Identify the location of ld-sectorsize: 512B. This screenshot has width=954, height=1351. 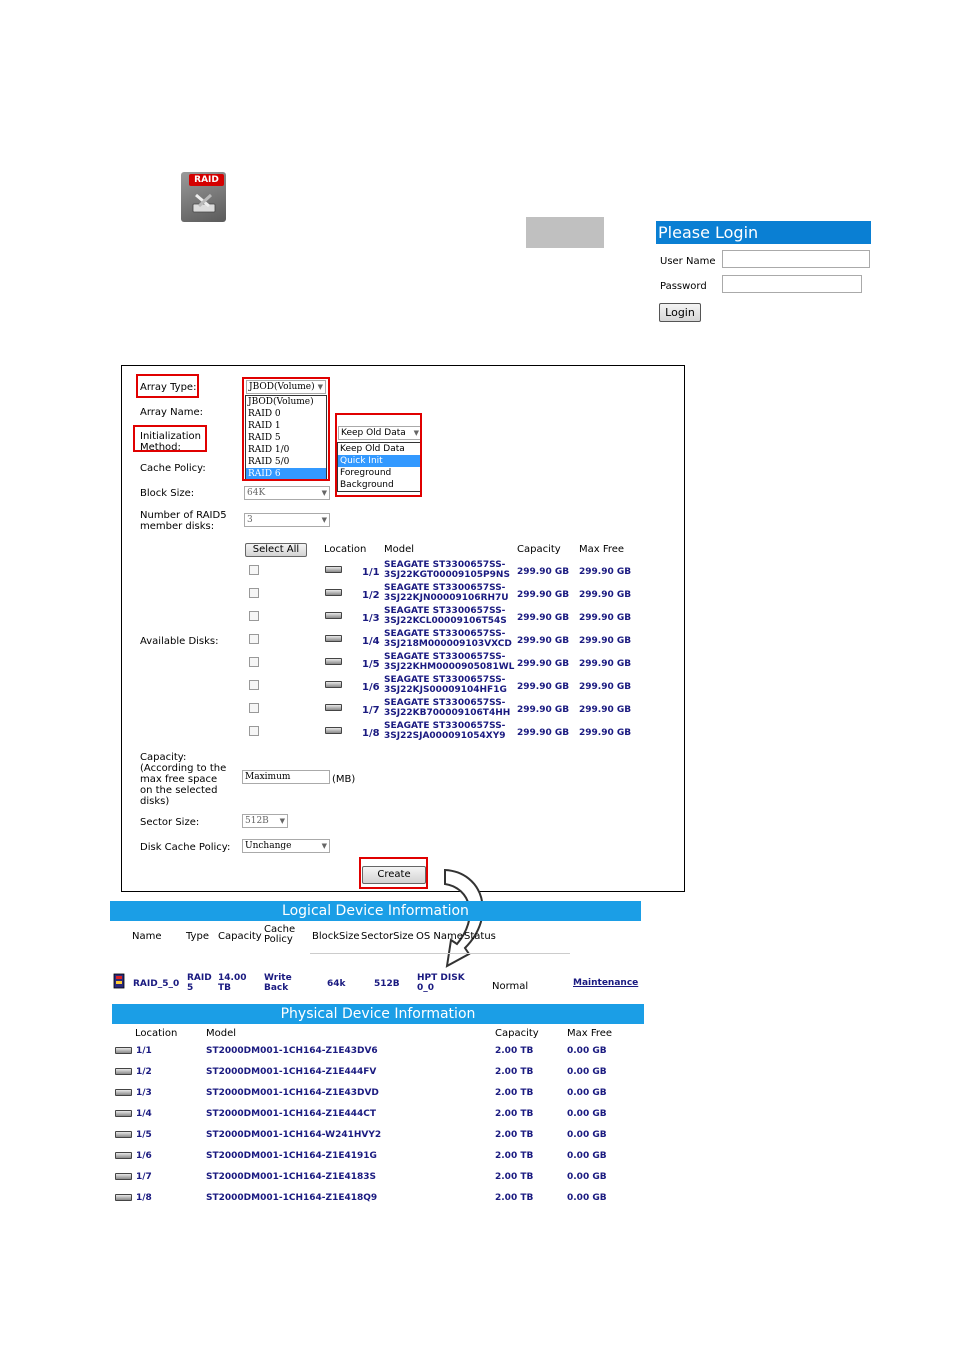
(387, 984).